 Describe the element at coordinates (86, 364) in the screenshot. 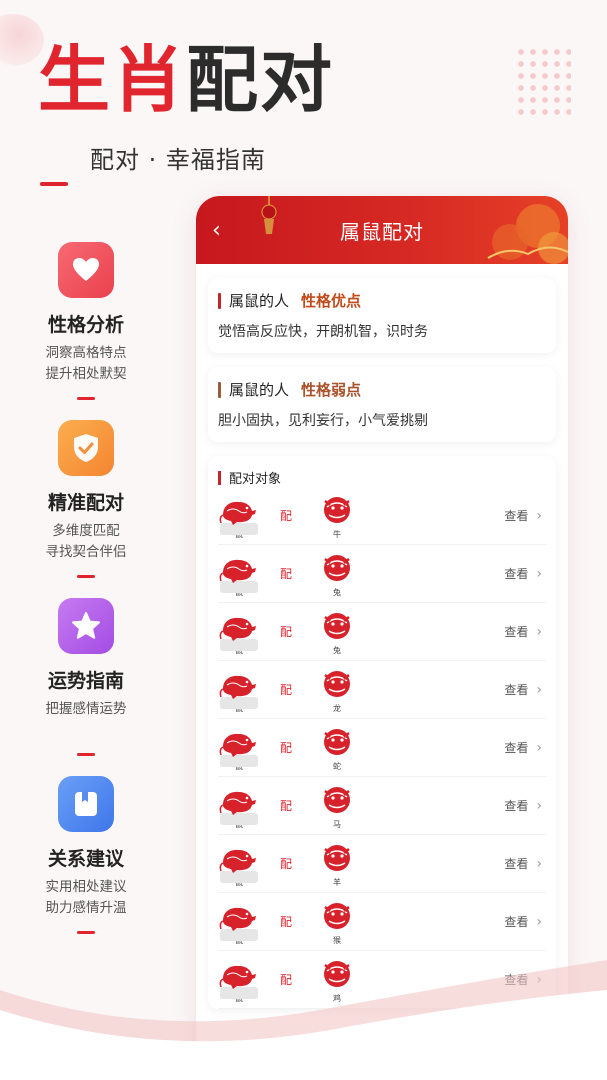

I see `feature-desc: 洞察高格特点 提升相处默契` at that location.